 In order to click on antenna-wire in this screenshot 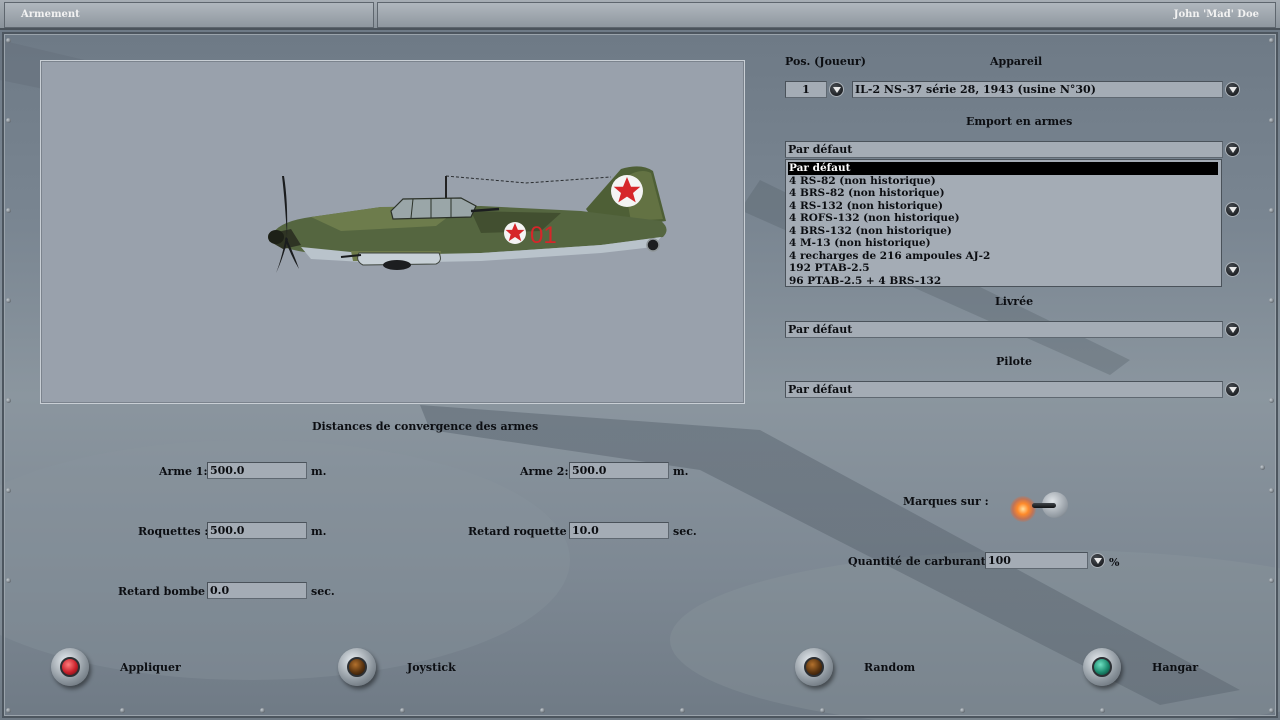, I will do `click(528, 179)`.